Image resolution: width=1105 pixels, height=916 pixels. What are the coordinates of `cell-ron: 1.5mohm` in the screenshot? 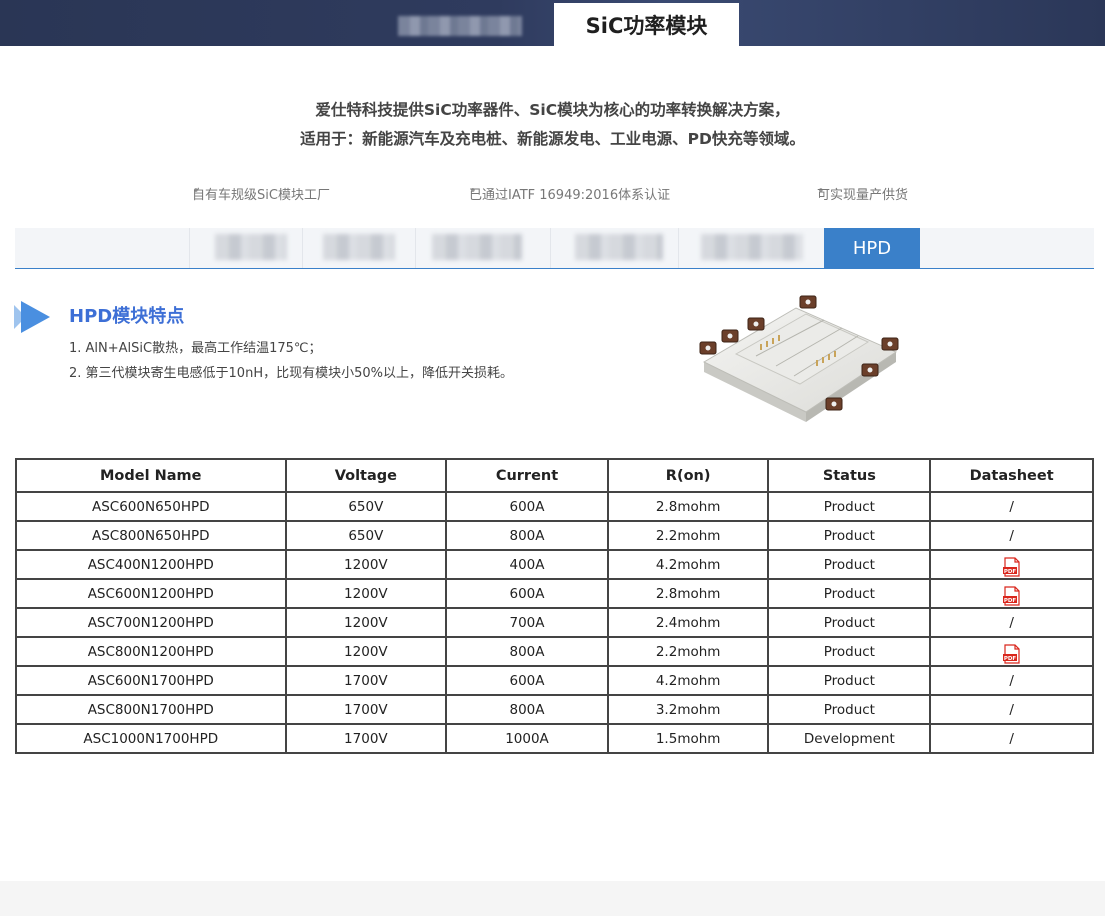 It's located at (688, 738).